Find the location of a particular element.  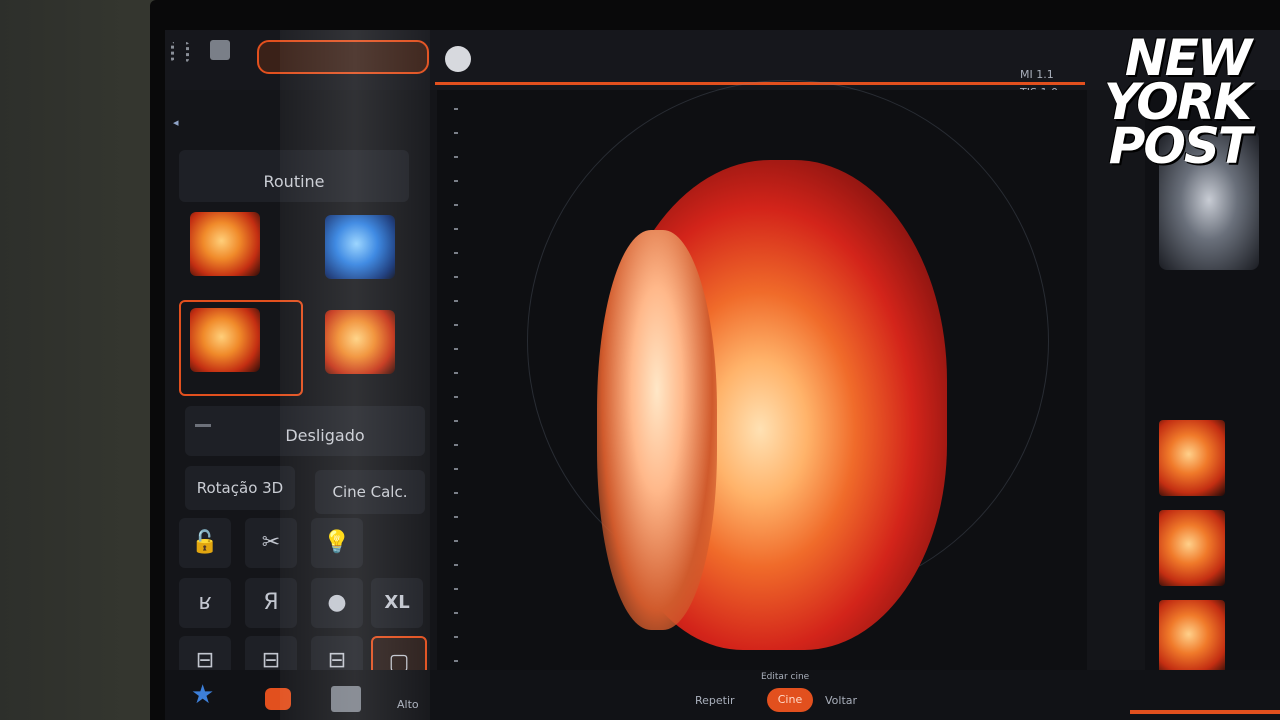

flip-left-icon: ʁ is located at coordinates (205, 603).